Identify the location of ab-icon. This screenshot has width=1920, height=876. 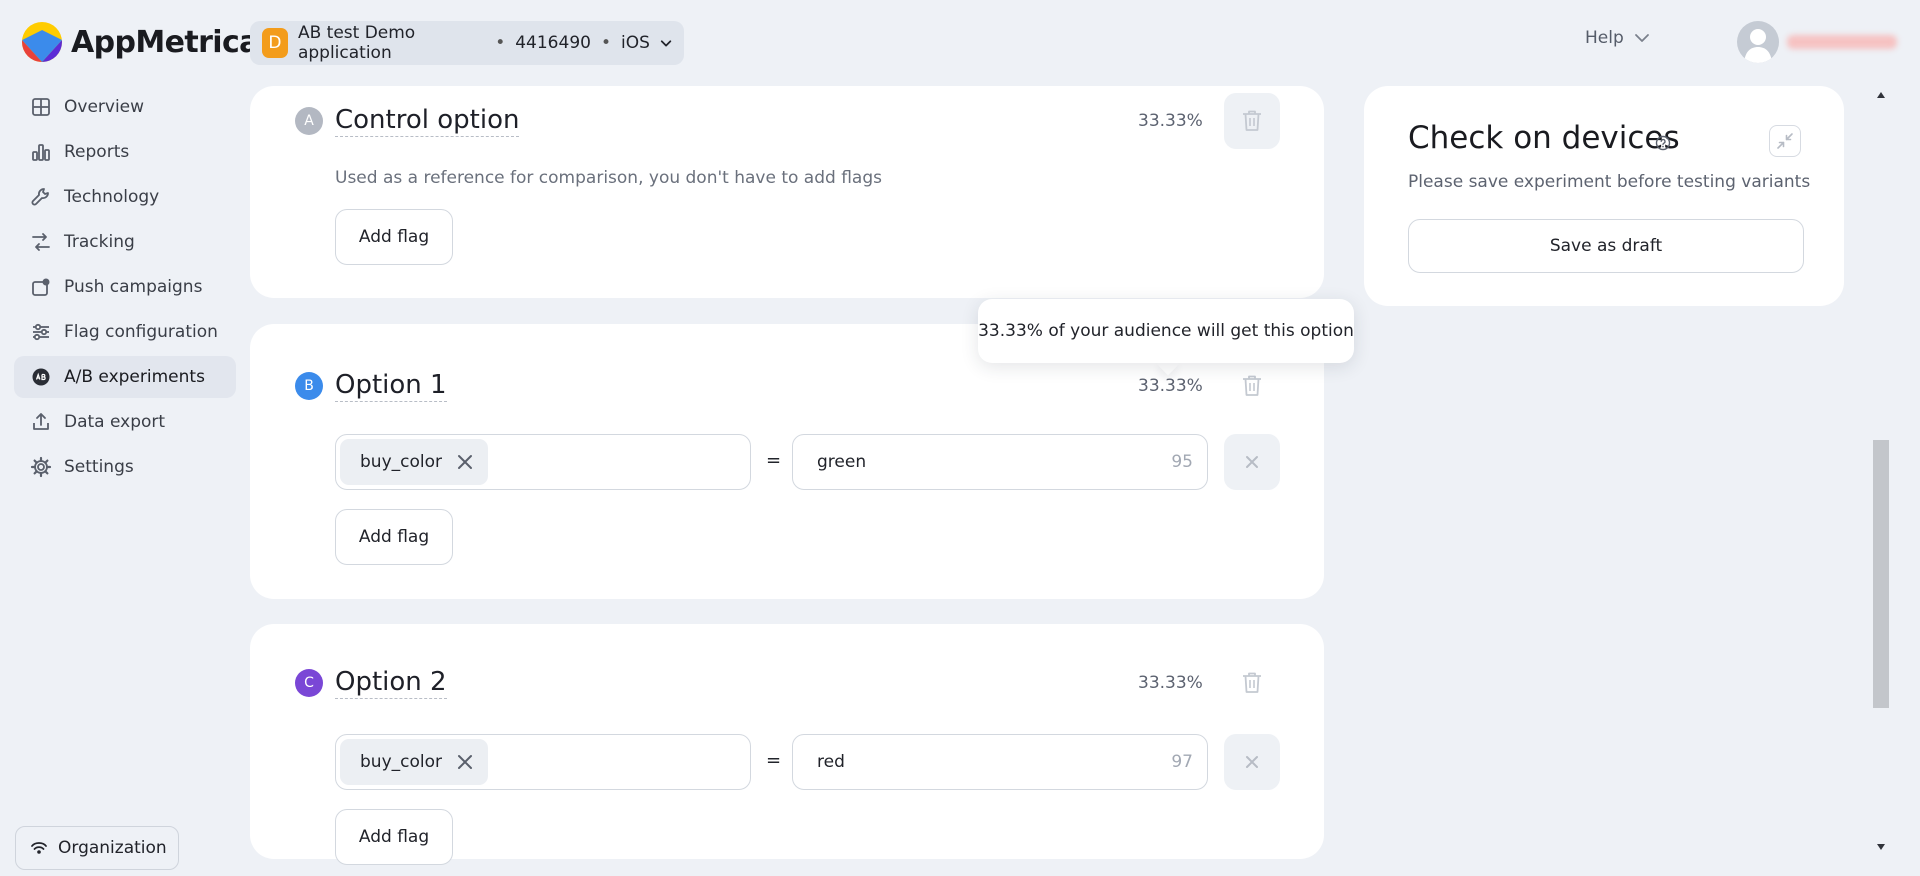
(41, 377).